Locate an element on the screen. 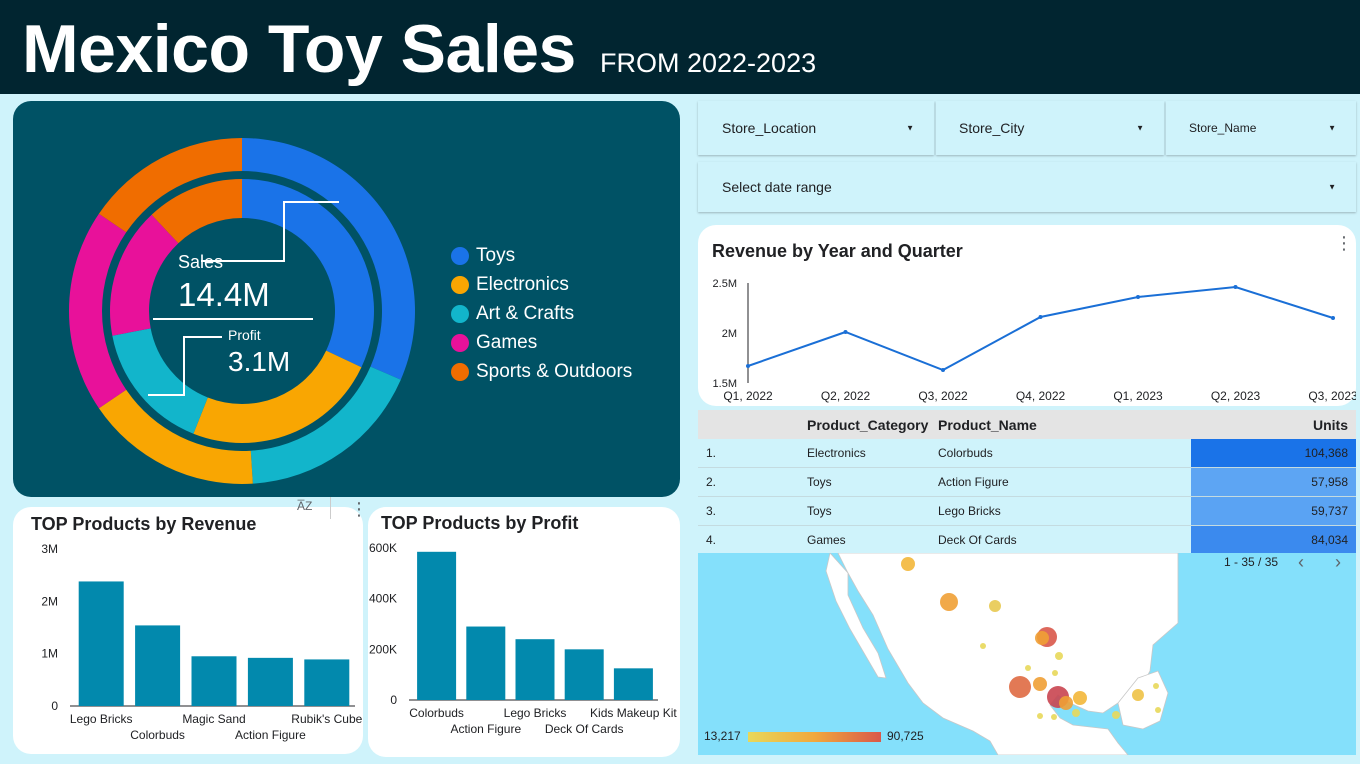  legend-item-sports: Sports & Outdoors is located at coordinates (541, 371).